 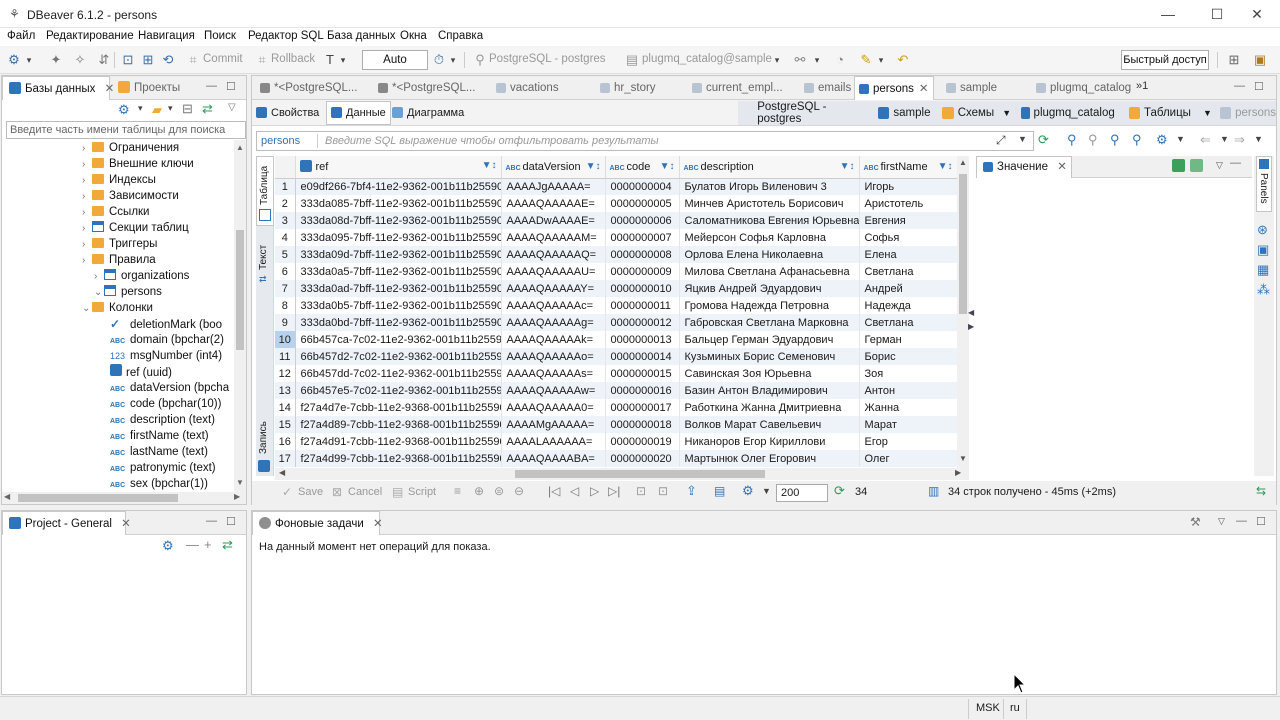 What do you see at coordinates (839, 491) in the screenshot?
I see `refresh-icon: ⟳` at bounding box center [839, 491].